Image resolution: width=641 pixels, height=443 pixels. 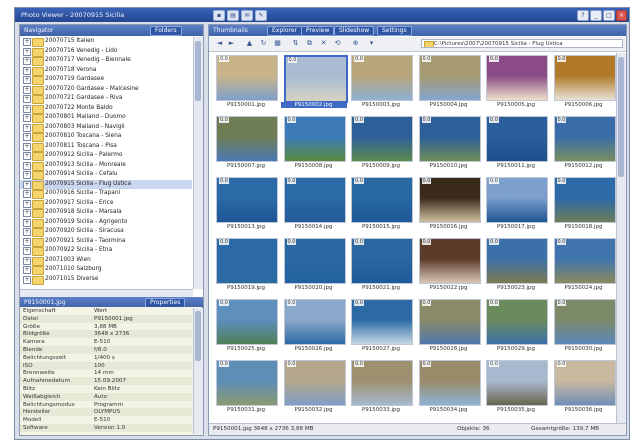 I want to click on tab-preview: Preview, so click(x=318, y=31).